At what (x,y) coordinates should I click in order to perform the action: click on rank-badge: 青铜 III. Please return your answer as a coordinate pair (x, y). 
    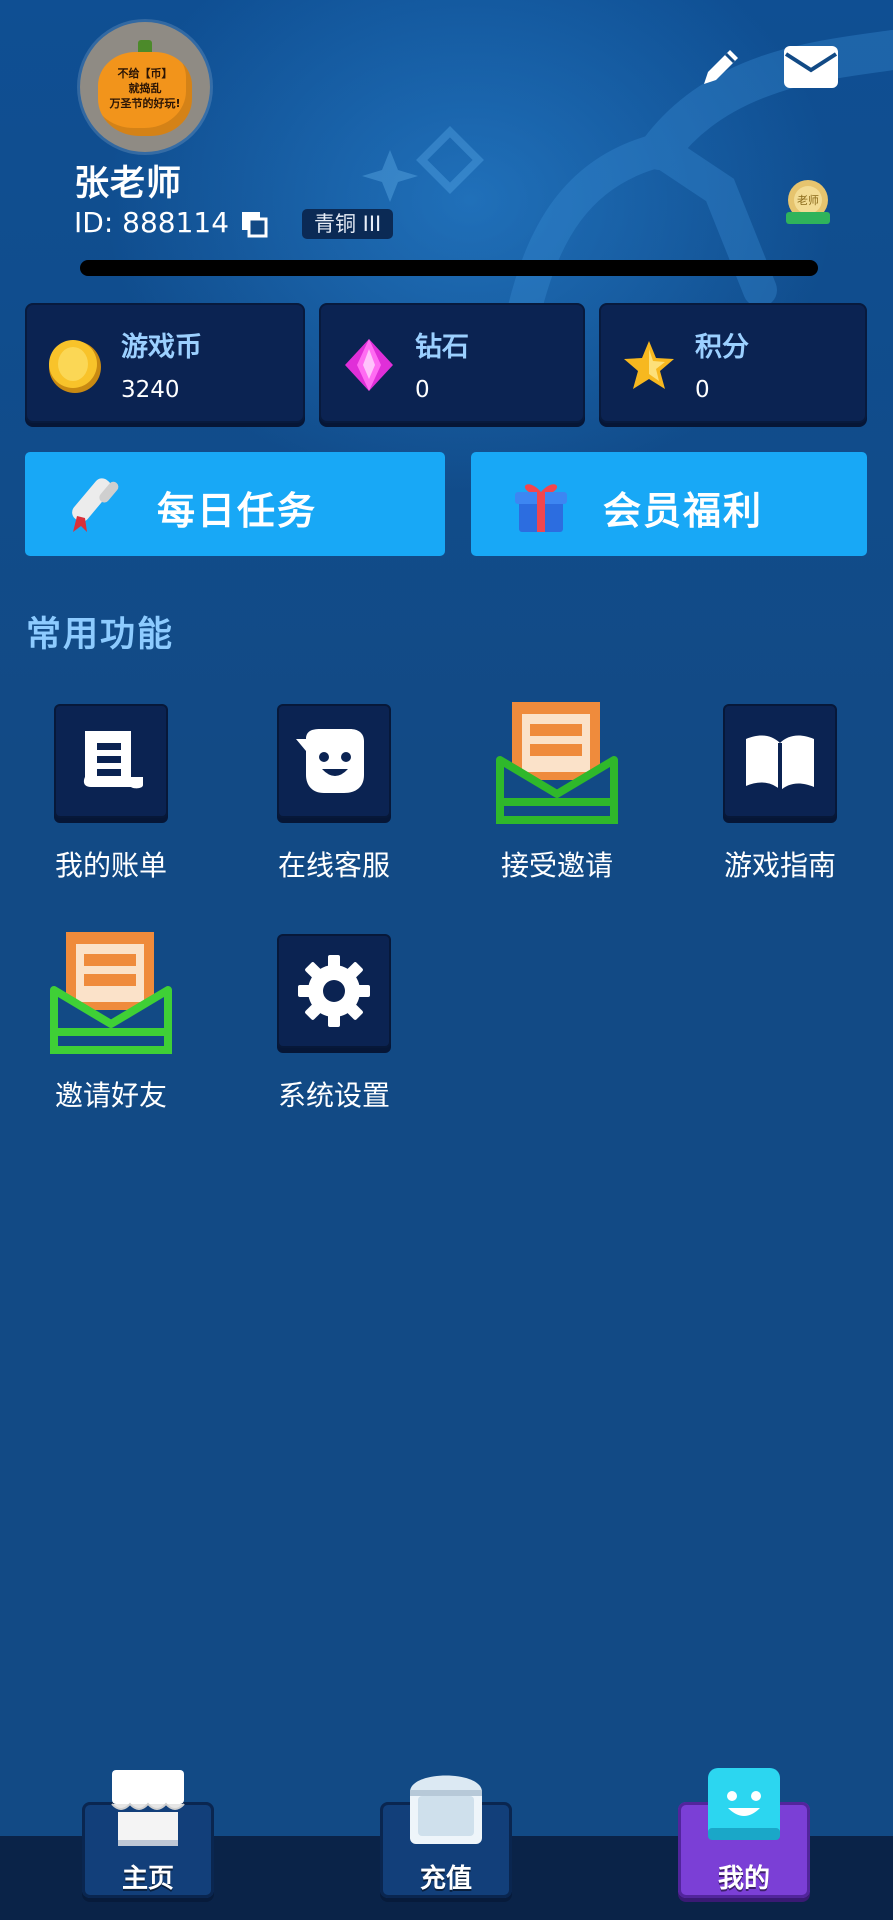
    Looking at the image, I should click on (348, 224).